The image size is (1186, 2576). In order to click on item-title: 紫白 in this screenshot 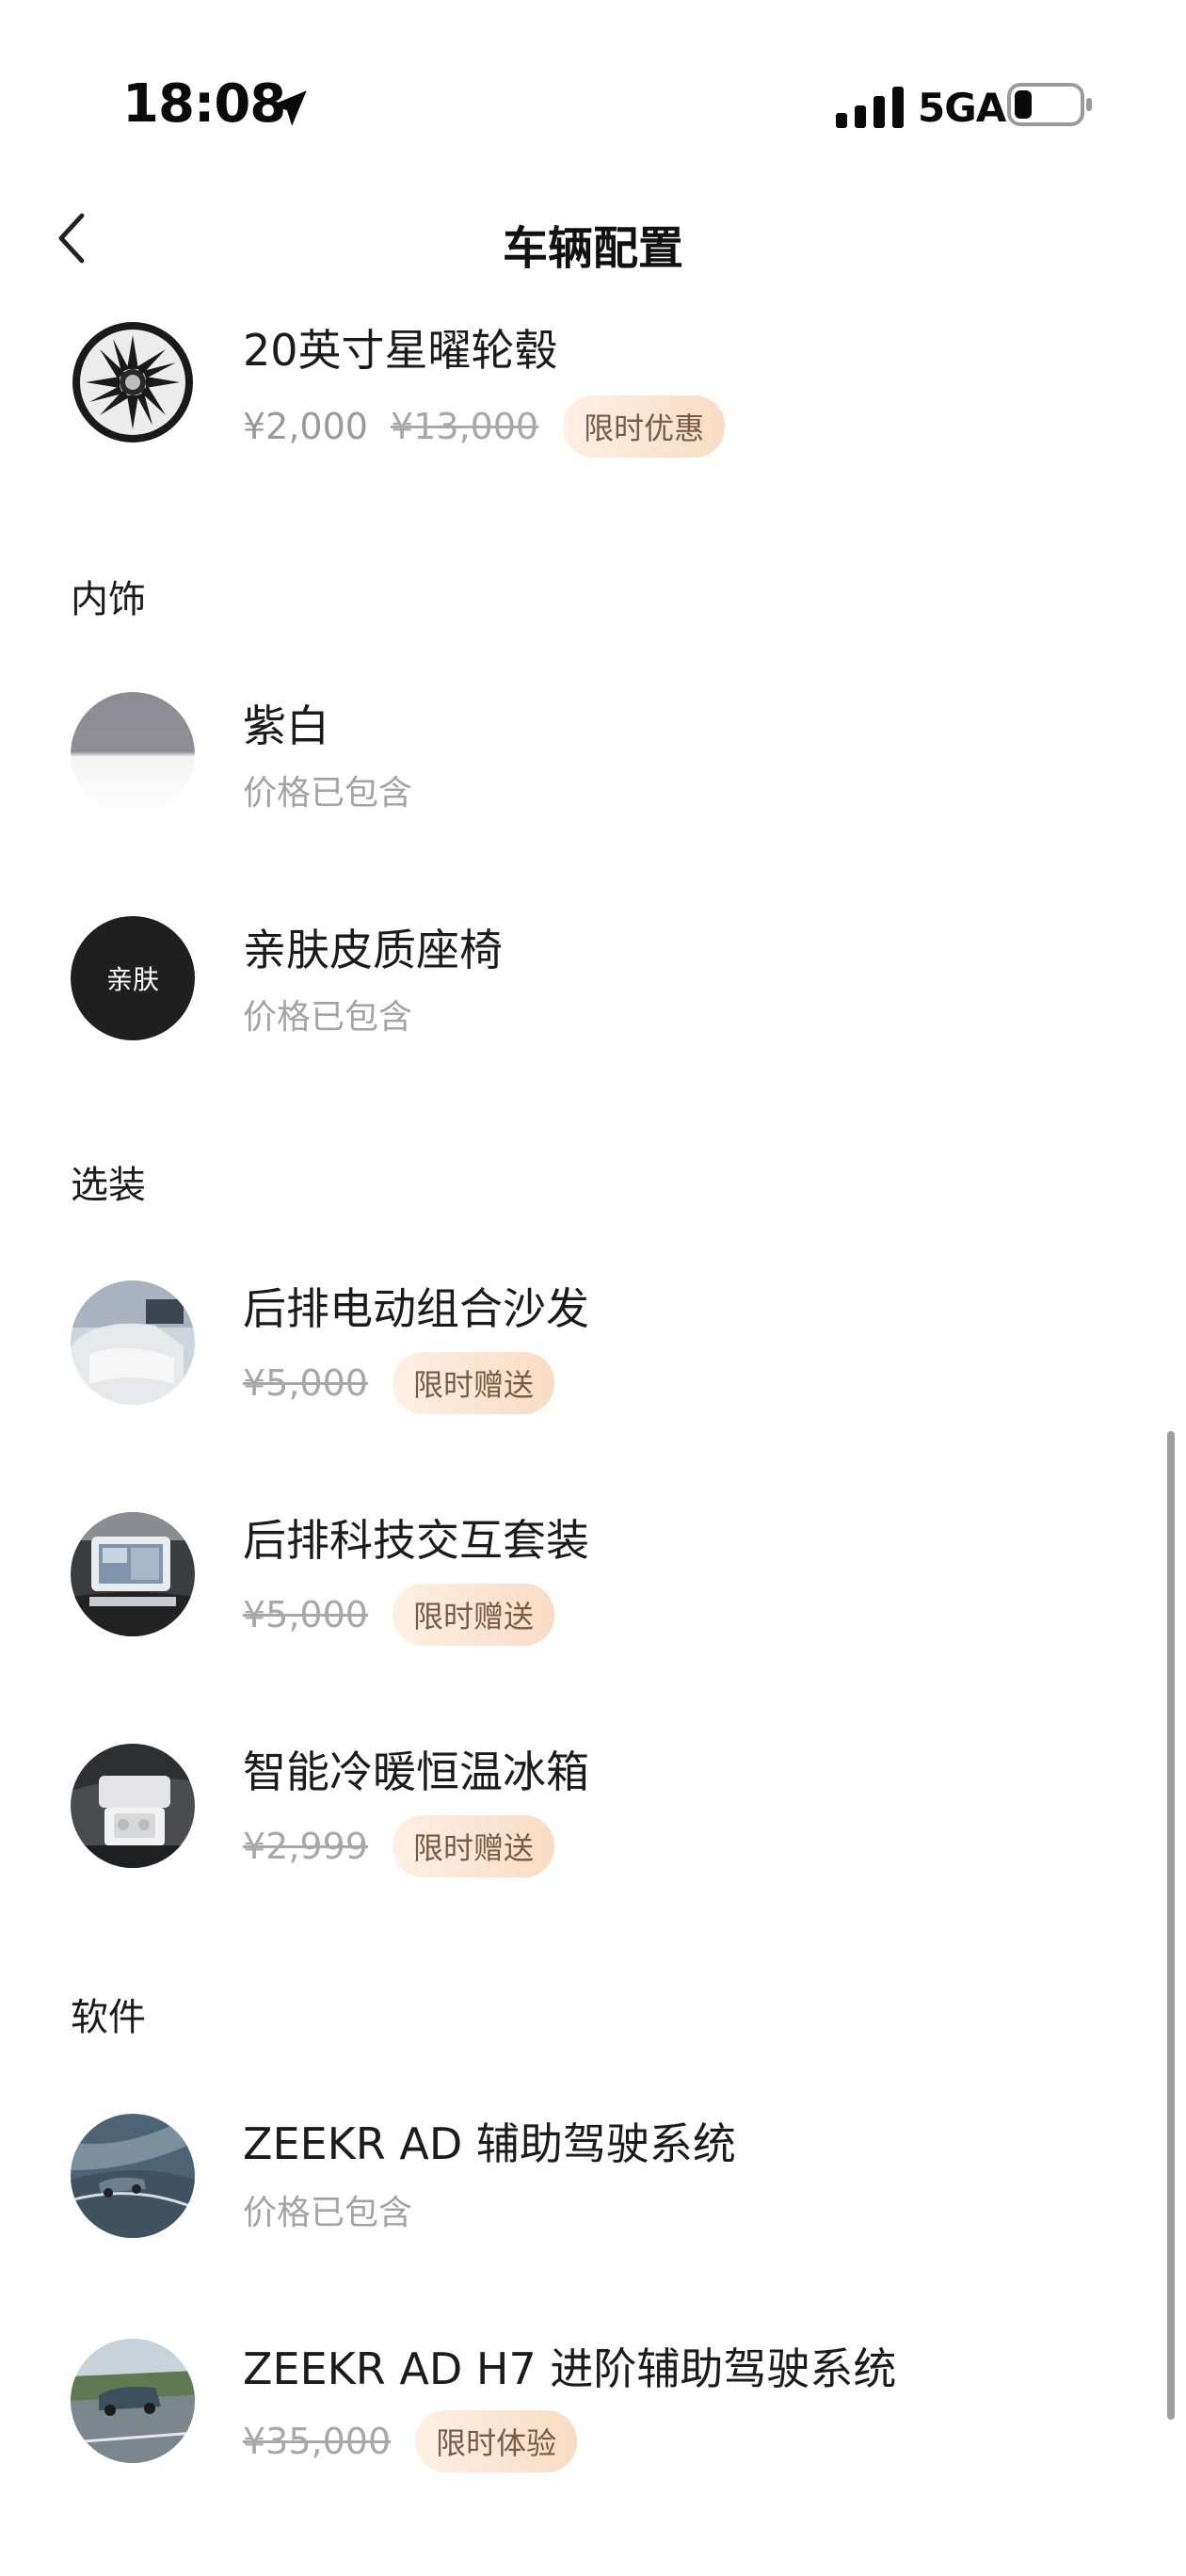, I will do `click(286, 725)`.